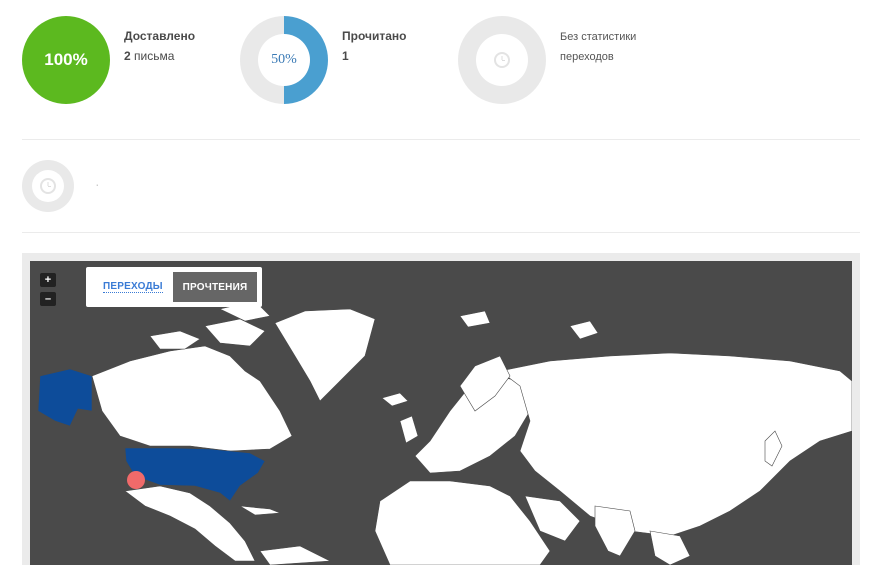 This screenshot has width=872, height=565. Describe the element at coordinates (215, 287) in the screenshot. I see `tab-reads: ПРОЧТЕНИЯ` at that location.